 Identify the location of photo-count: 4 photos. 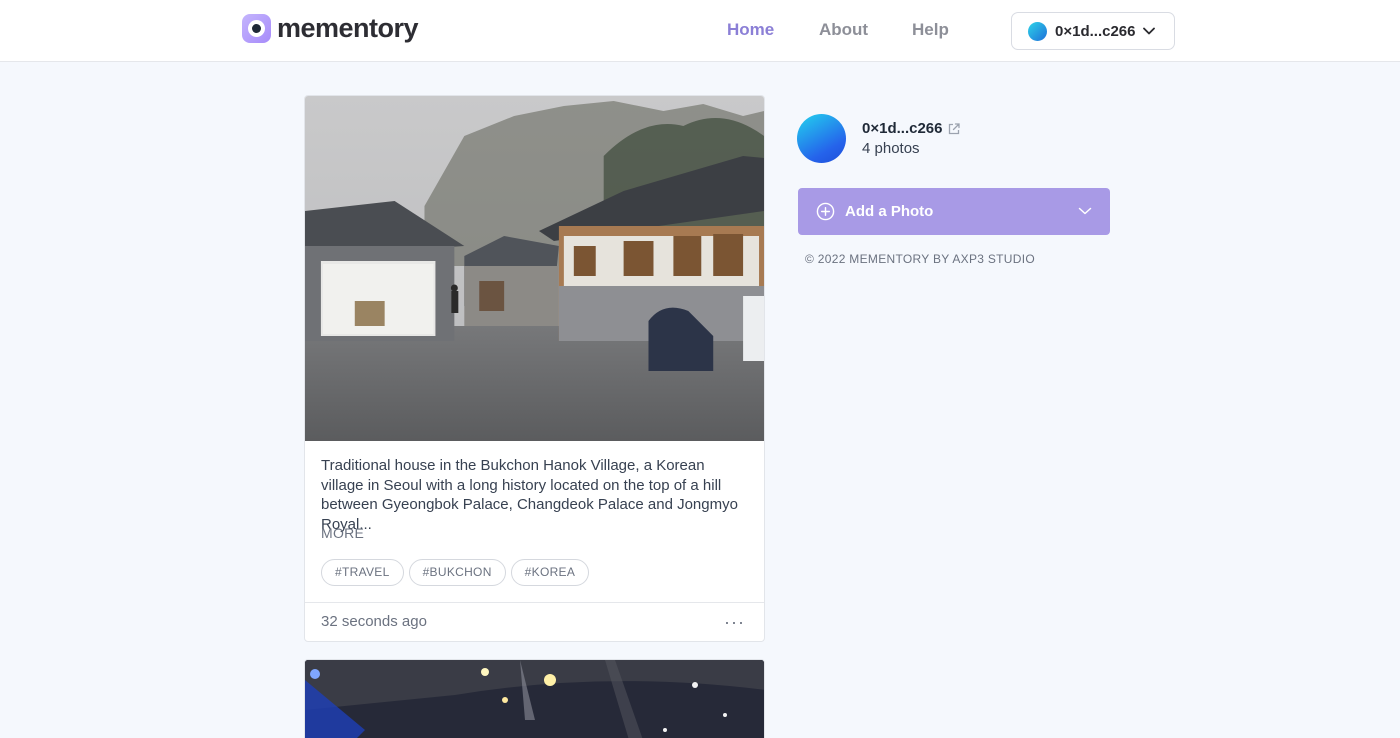
(891, 148).